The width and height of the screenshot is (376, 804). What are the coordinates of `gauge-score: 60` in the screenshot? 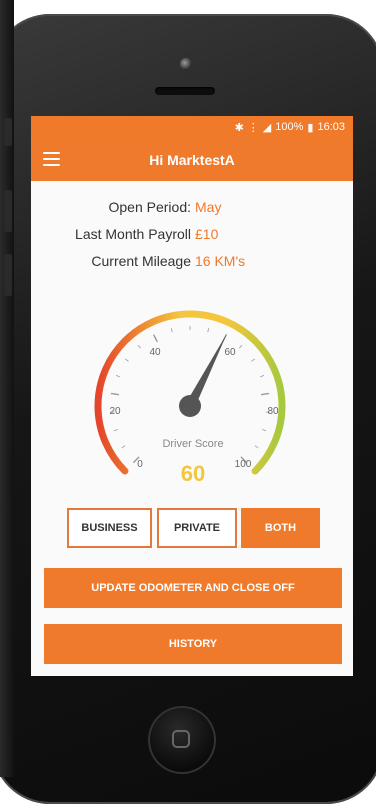 It's located at (193, 473).